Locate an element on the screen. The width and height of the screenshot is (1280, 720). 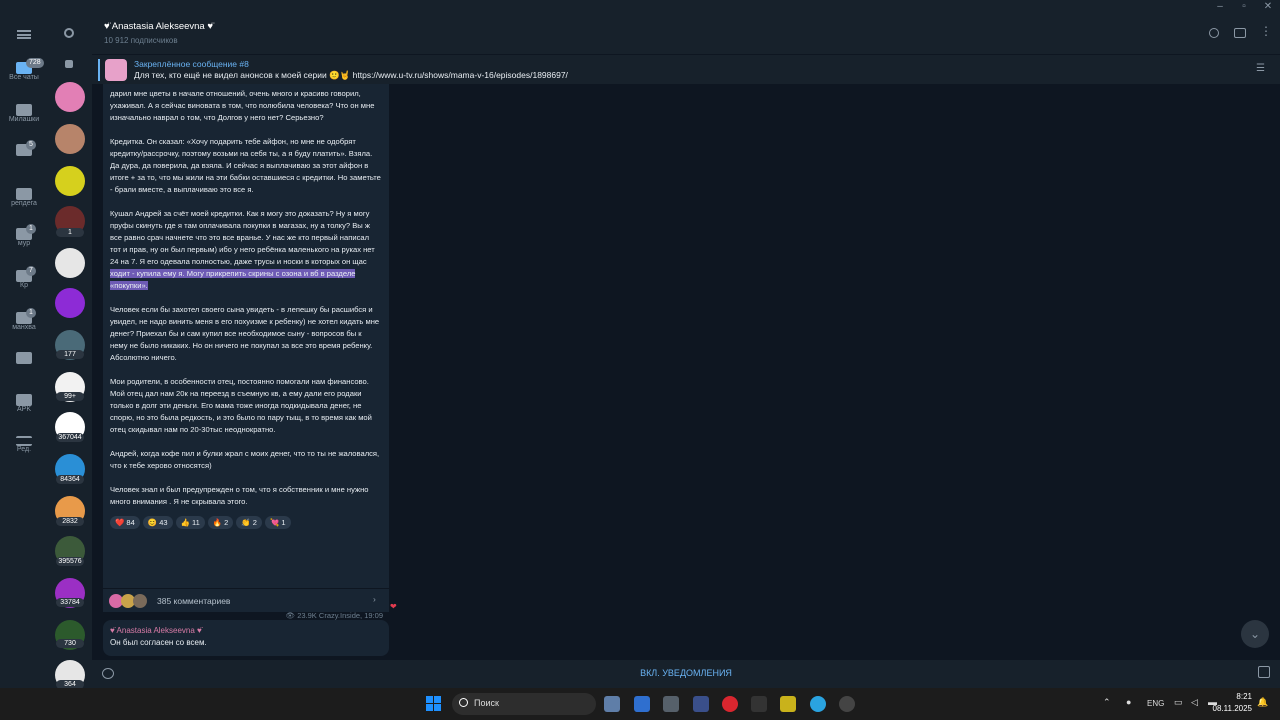
network-icon: ▭ is located at coordinates (1178, 702).